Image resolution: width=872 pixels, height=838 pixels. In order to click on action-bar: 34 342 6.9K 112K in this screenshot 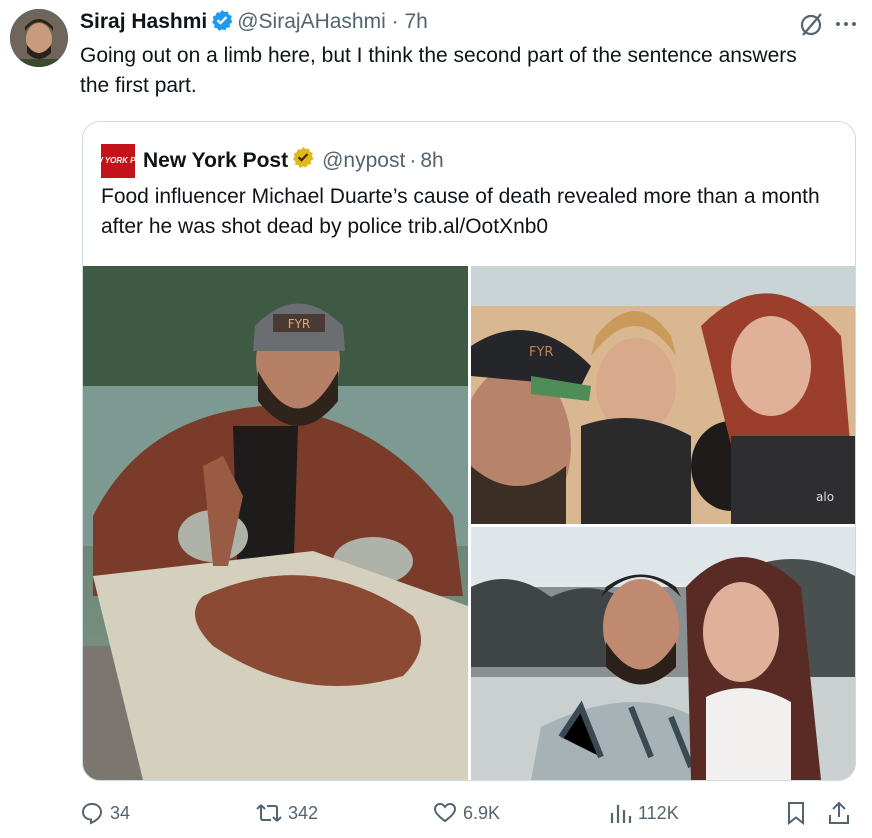, I will do `click(470, 813)`.